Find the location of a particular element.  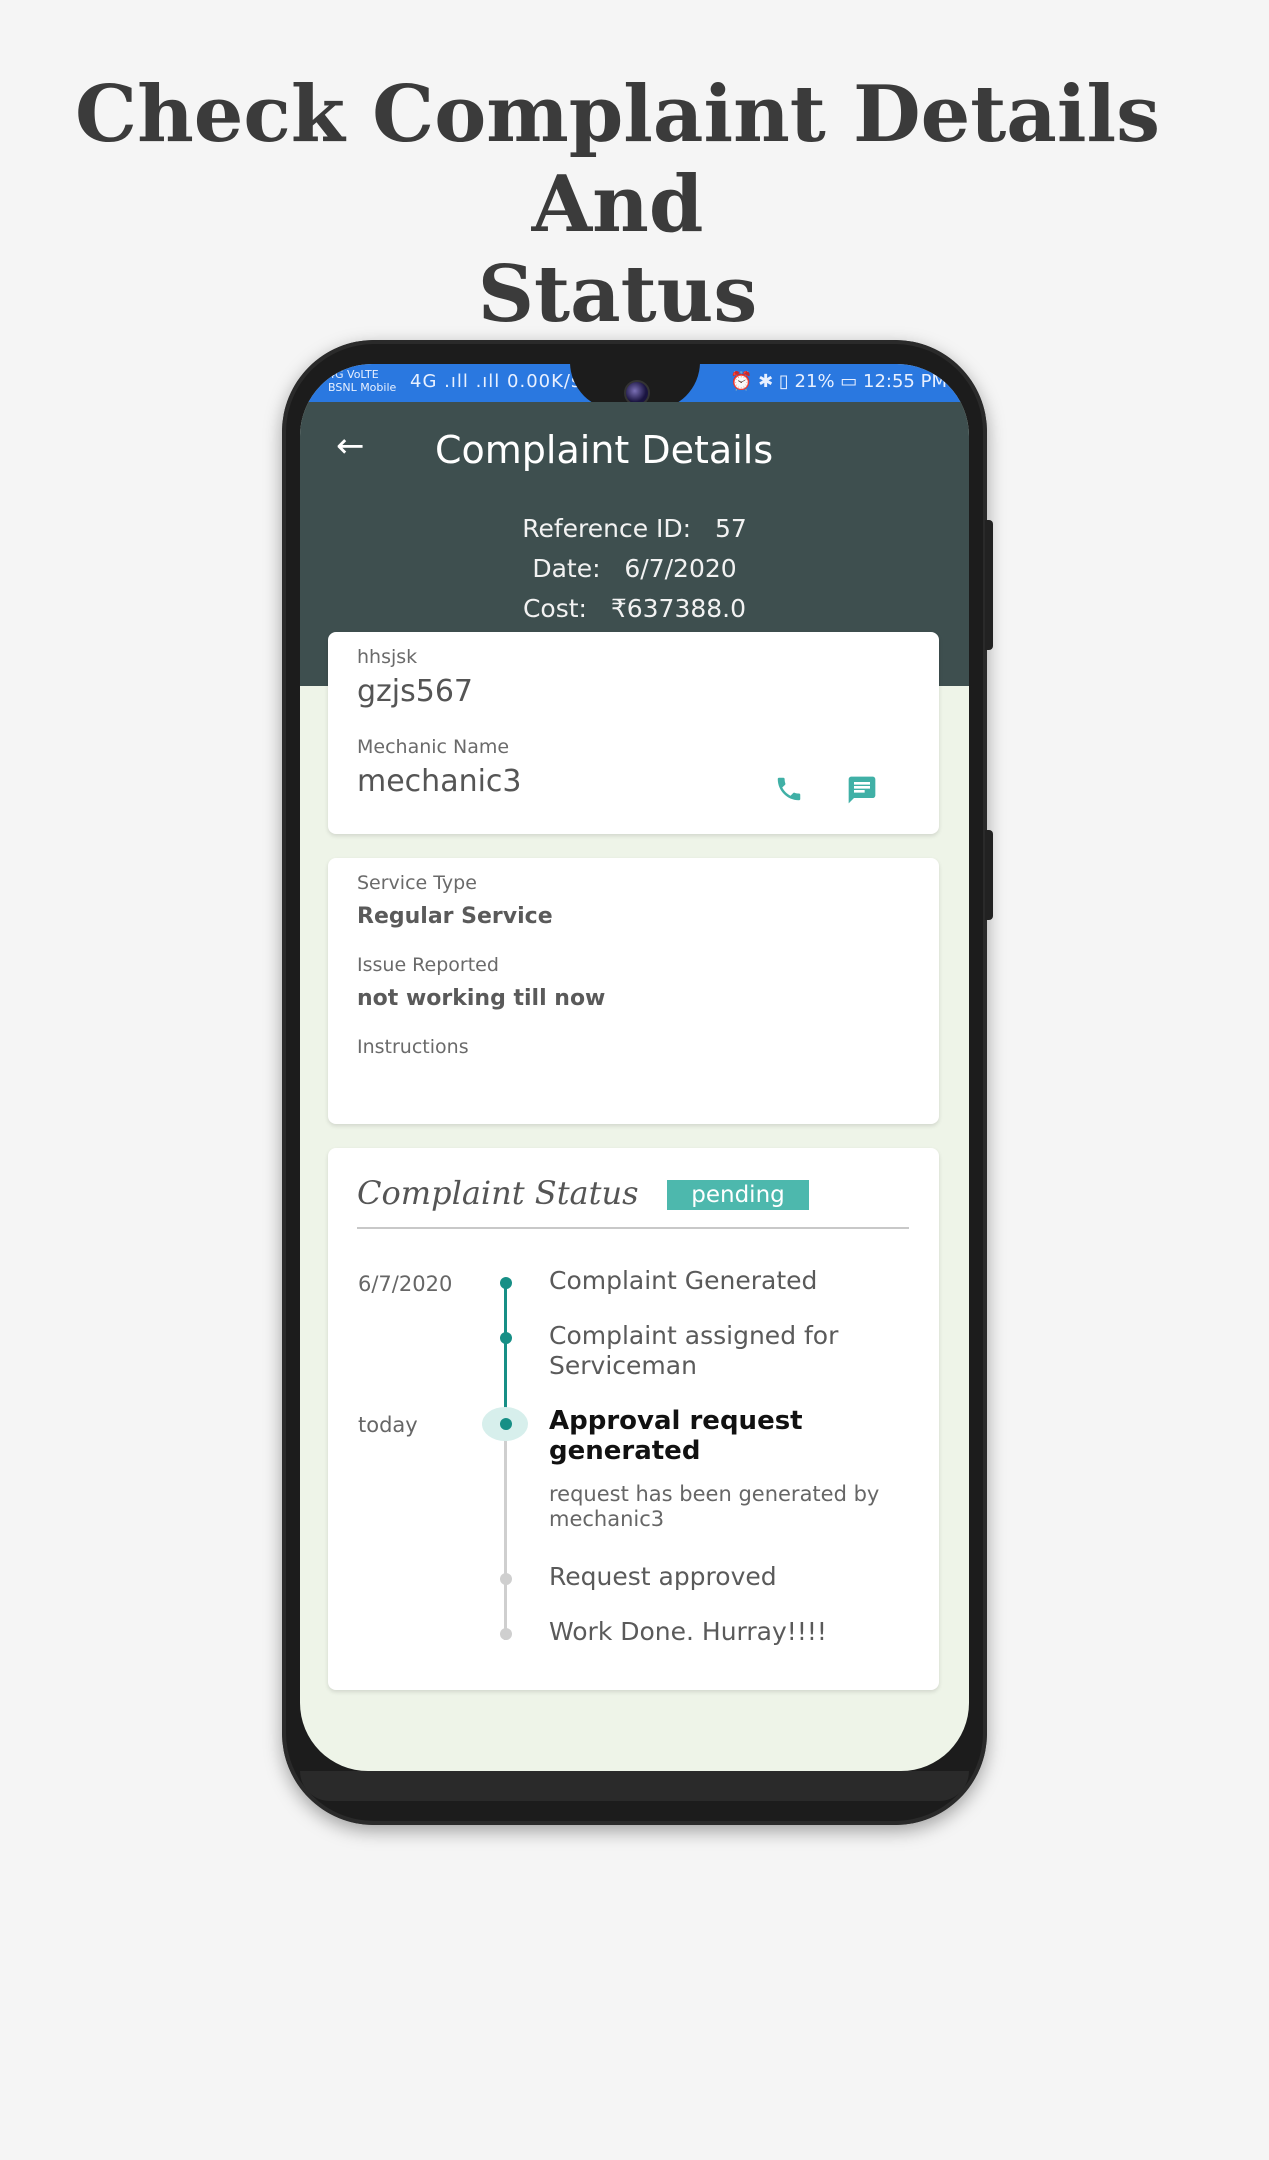

service-type-label: Service Type is located at coordinates (417, 883).